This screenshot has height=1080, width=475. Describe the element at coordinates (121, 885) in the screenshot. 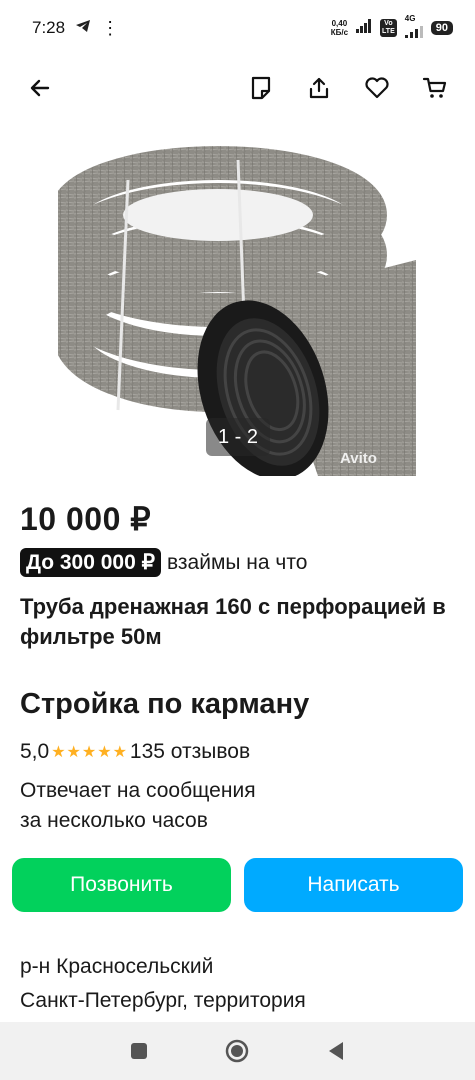

I see `call-button: Позвонить` at that location.